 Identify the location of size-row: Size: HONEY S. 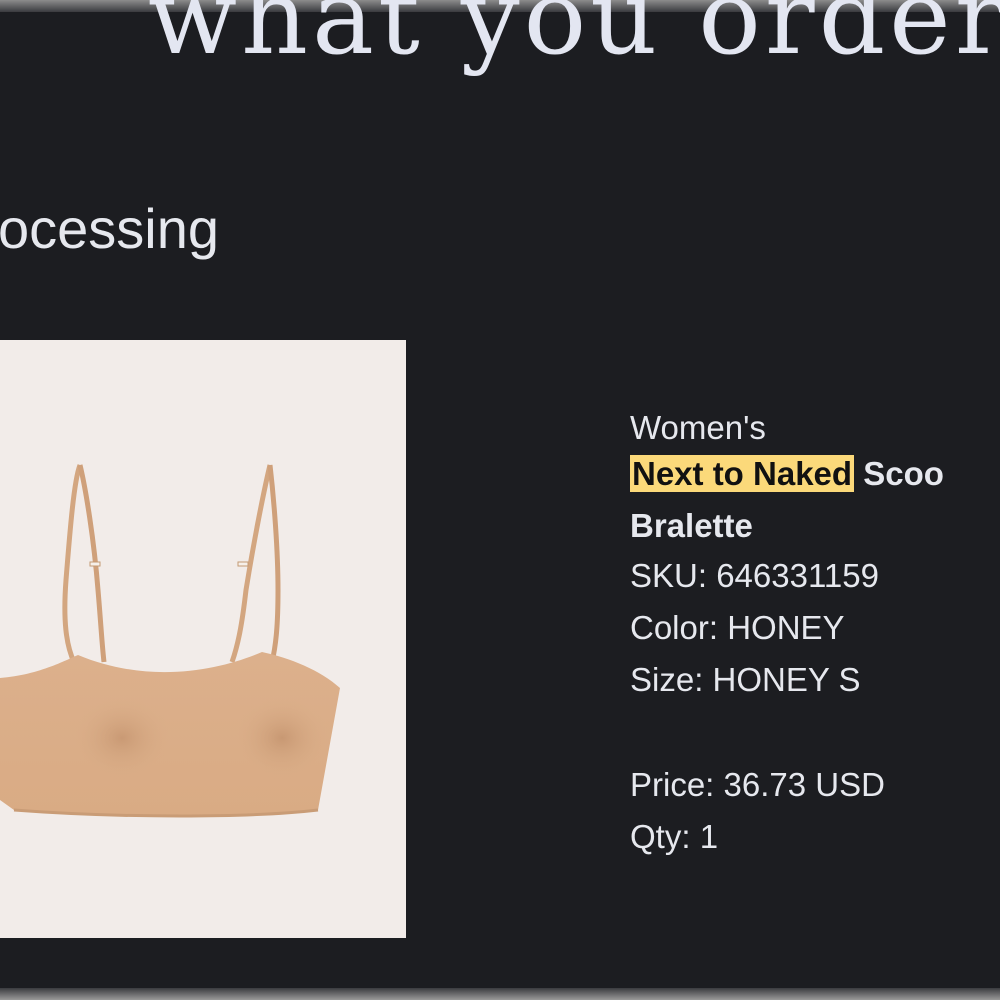
(815, 686).